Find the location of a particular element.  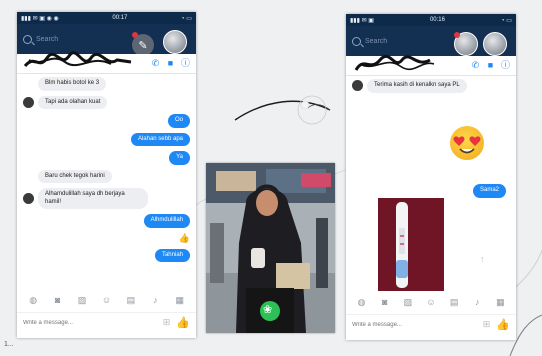

message-in: Terima kasih di kenalkn saya PL is located at coordinates (417, 86).